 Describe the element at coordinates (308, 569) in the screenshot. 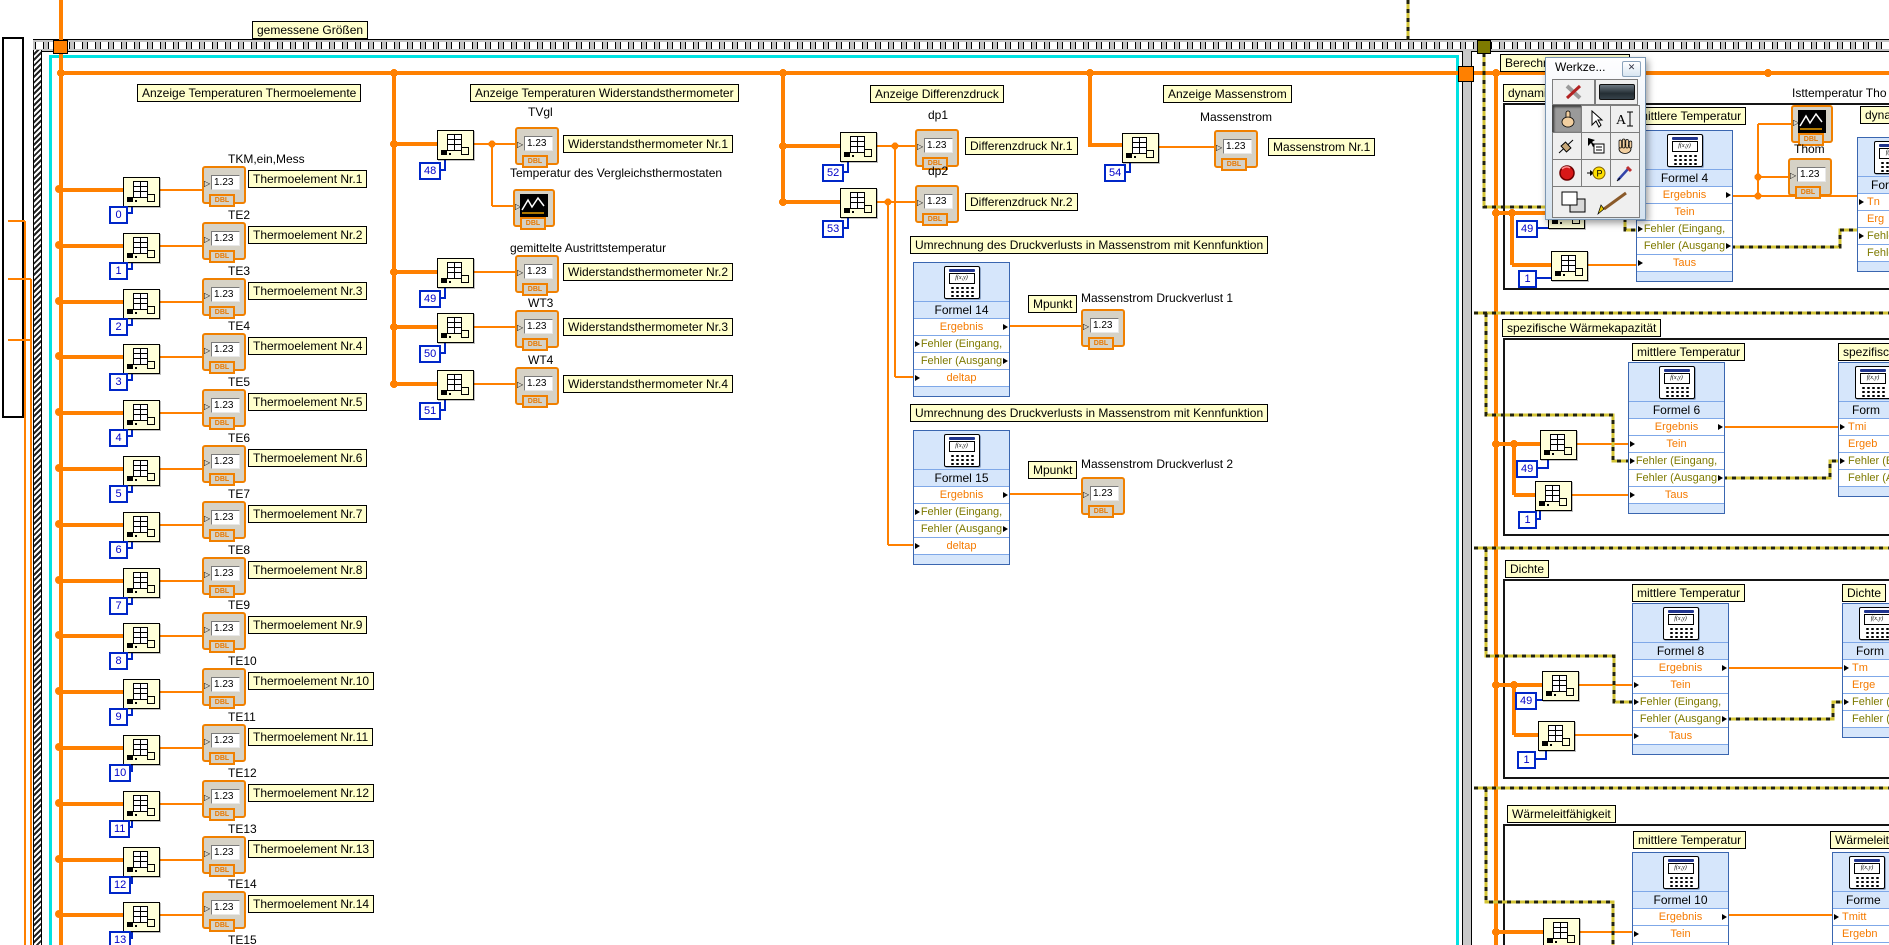

I see `thermoelement-label: Thermoelement Nr.8` at that location.